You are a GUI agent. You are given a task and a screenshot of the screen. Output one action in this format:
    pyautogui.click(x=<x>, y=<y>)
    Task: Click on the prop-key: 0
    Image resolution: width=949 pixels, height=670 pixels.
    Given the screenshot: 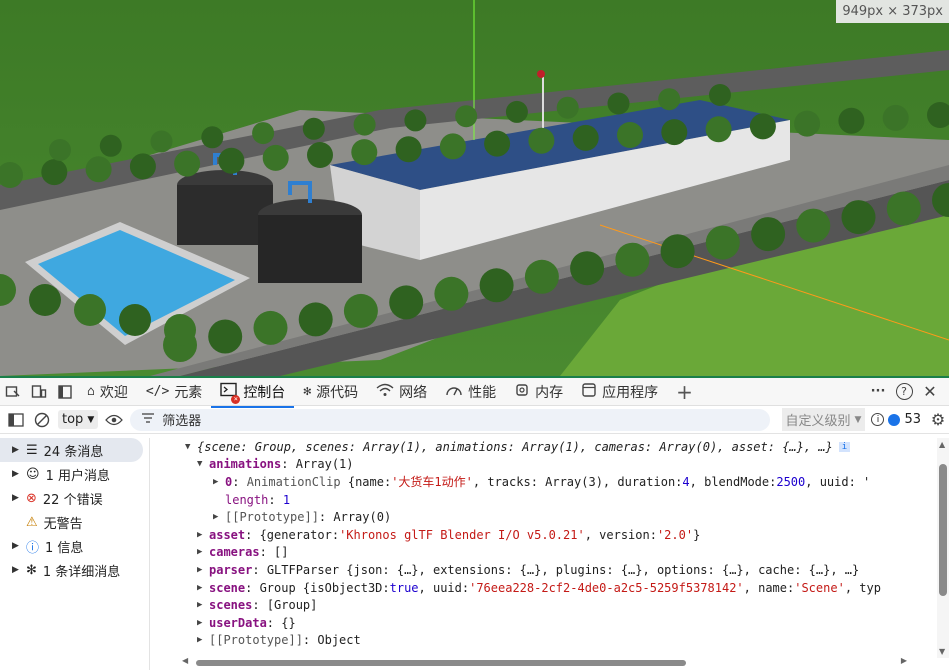 What is the action you would take?
    pyautogui.click(x=229, y=481)
    